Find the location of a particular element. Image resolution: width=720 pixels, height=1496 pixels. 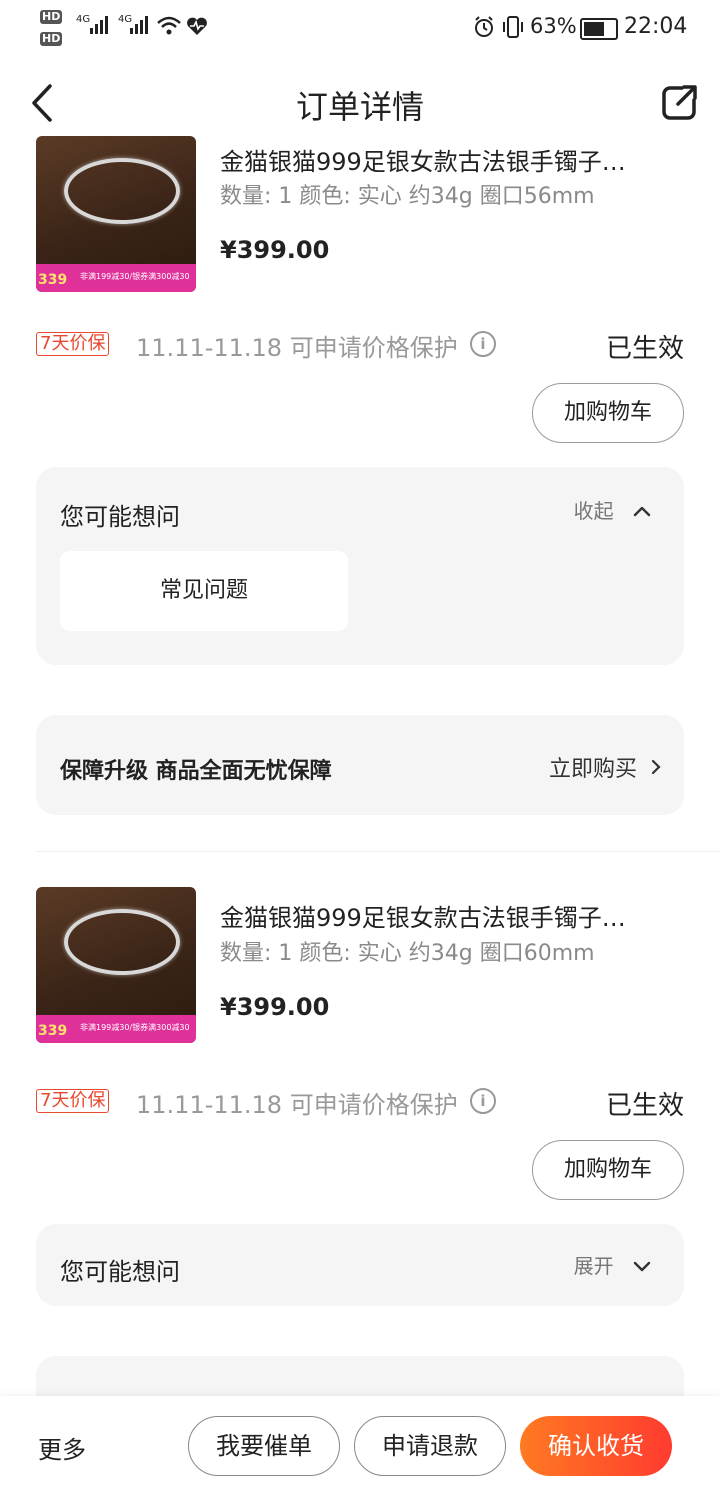

vibrate-icon is located at coordinates (513, 27).